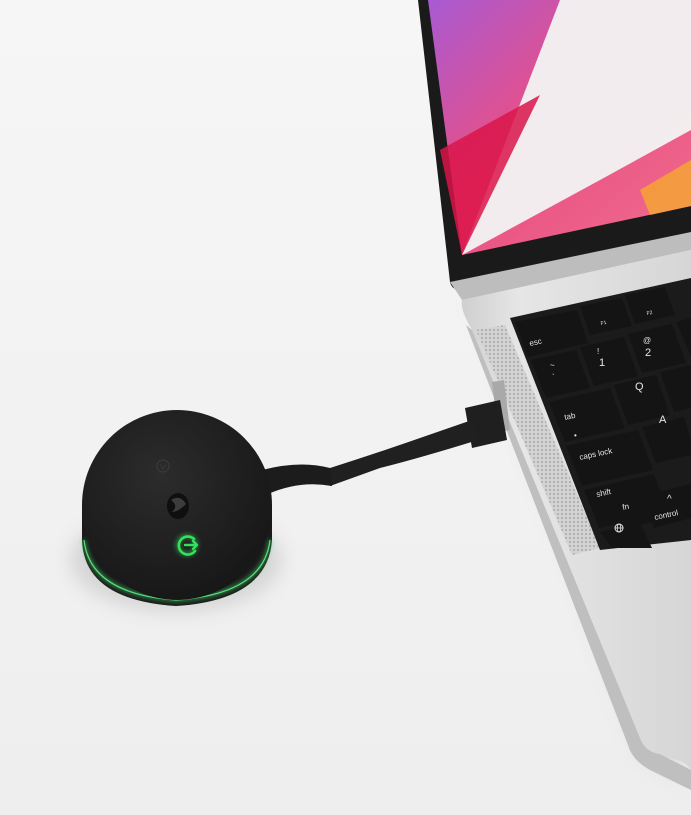 This screenshot has height=815, width=691. I want to click on key-tilde-top: ~, so click(552, 365).